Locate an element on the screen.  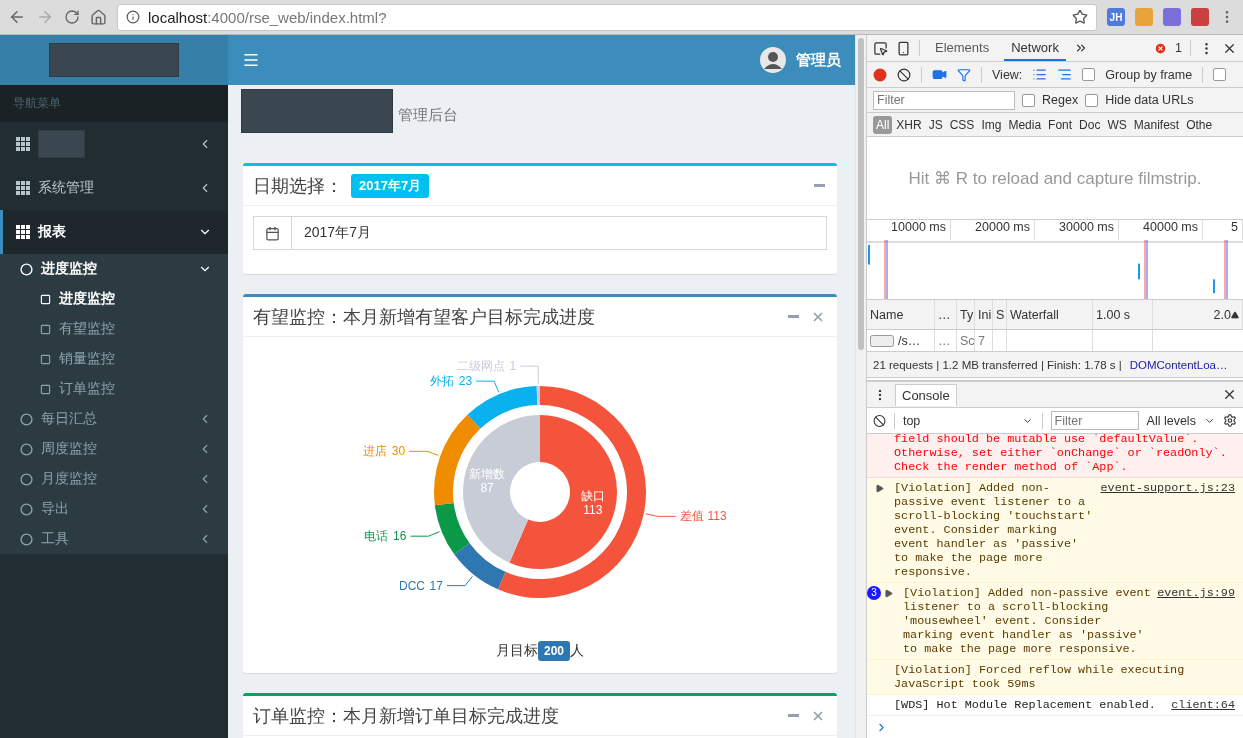
sidebar-subitem: 销量监控 is located at coordinates (114, 359).